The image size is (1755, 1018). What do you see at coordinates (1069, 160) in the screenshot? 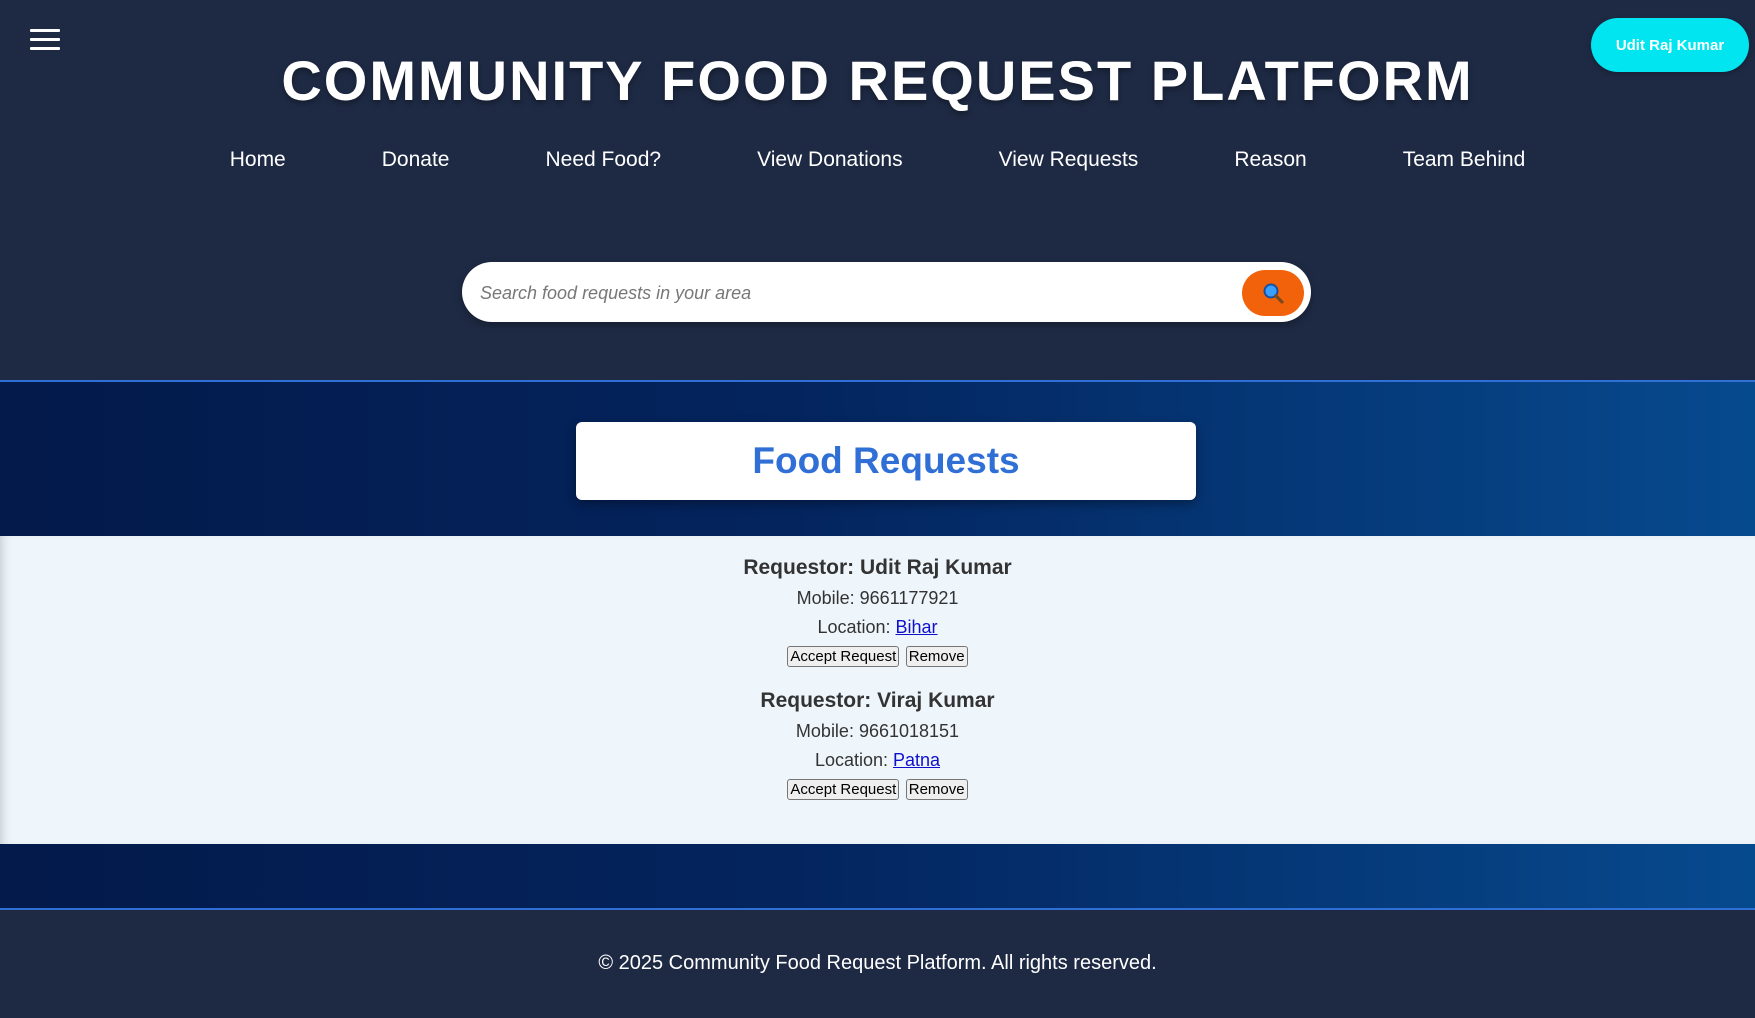
I see `nav-view-requests: View Requests` at bounding box center [1069, 160].